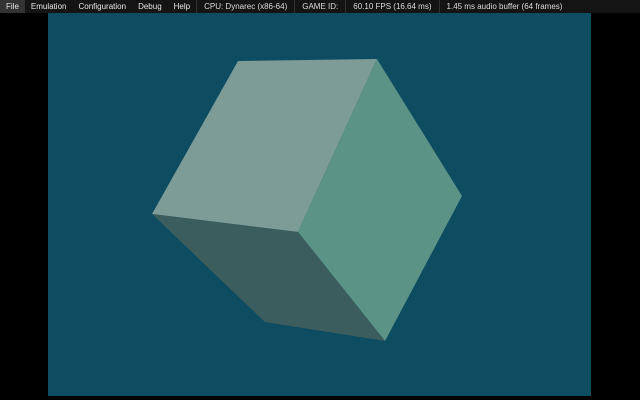  I want to click on status-audio-buffer: 1.45 ms audio buffer (64 frames), so click(504, 6).